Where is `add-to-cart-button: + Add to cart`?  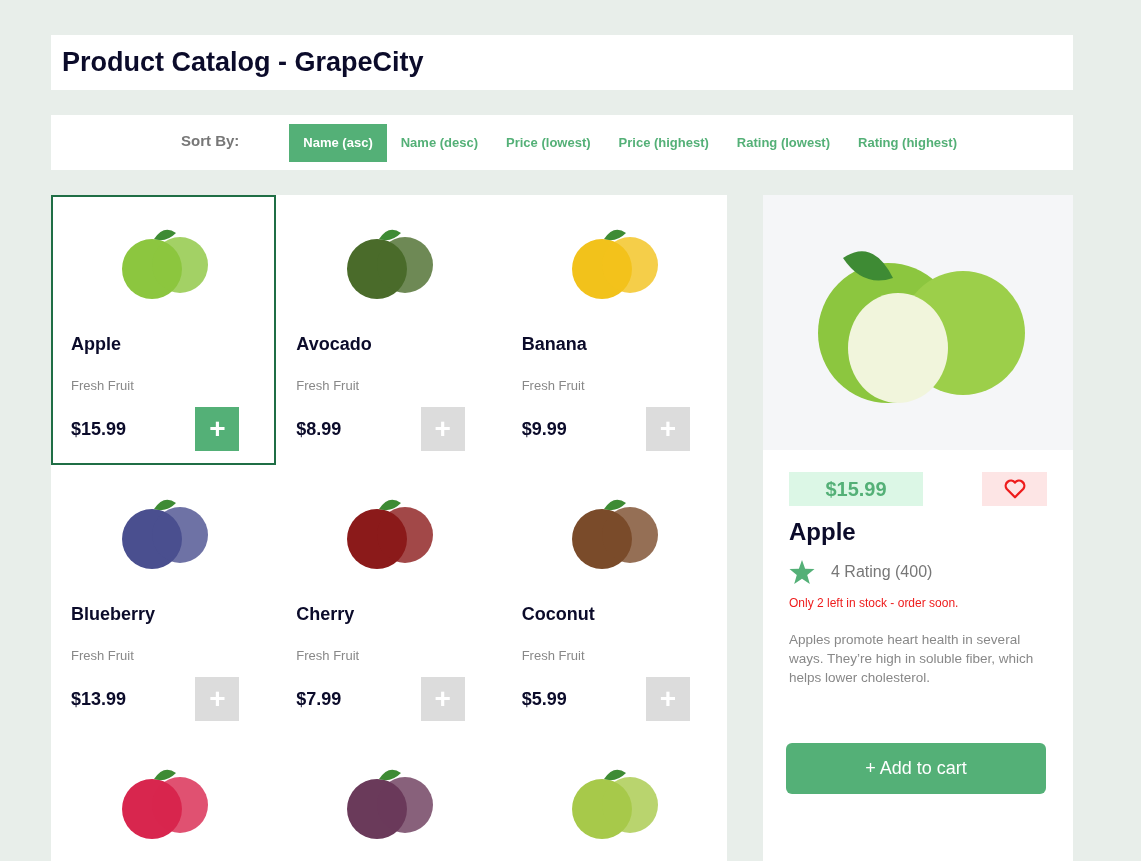 add-to-cart-button: + Add to cart is located at coordinates (916, 768).